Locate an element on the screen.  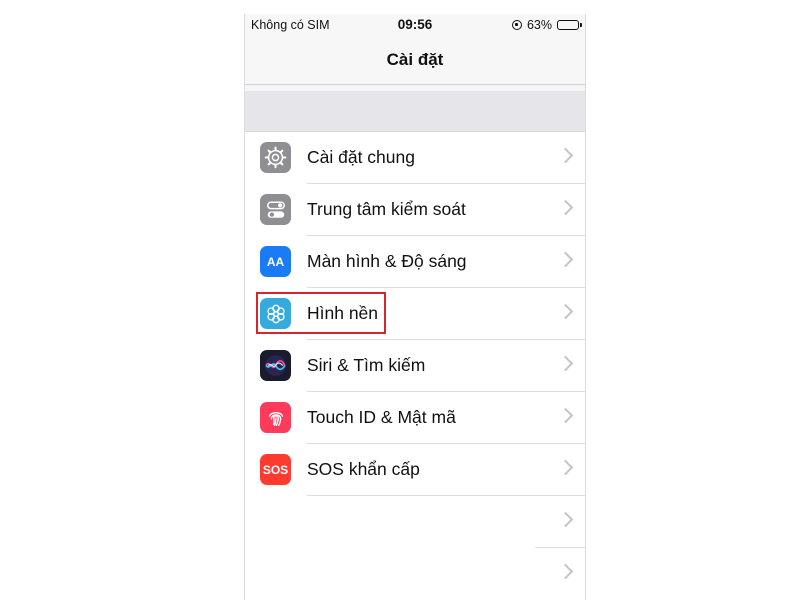
orientation-lock-icon is located at coordinates (516, 25).